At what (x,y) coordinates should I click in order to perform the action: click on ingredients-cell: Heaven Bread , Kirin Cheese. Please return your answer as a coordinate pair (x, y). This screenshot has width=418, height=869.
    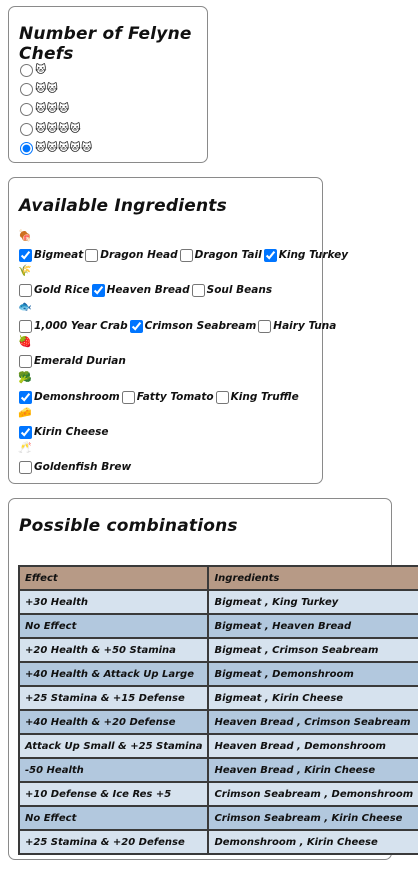
    Looking at the image, I should click on (312, 770).